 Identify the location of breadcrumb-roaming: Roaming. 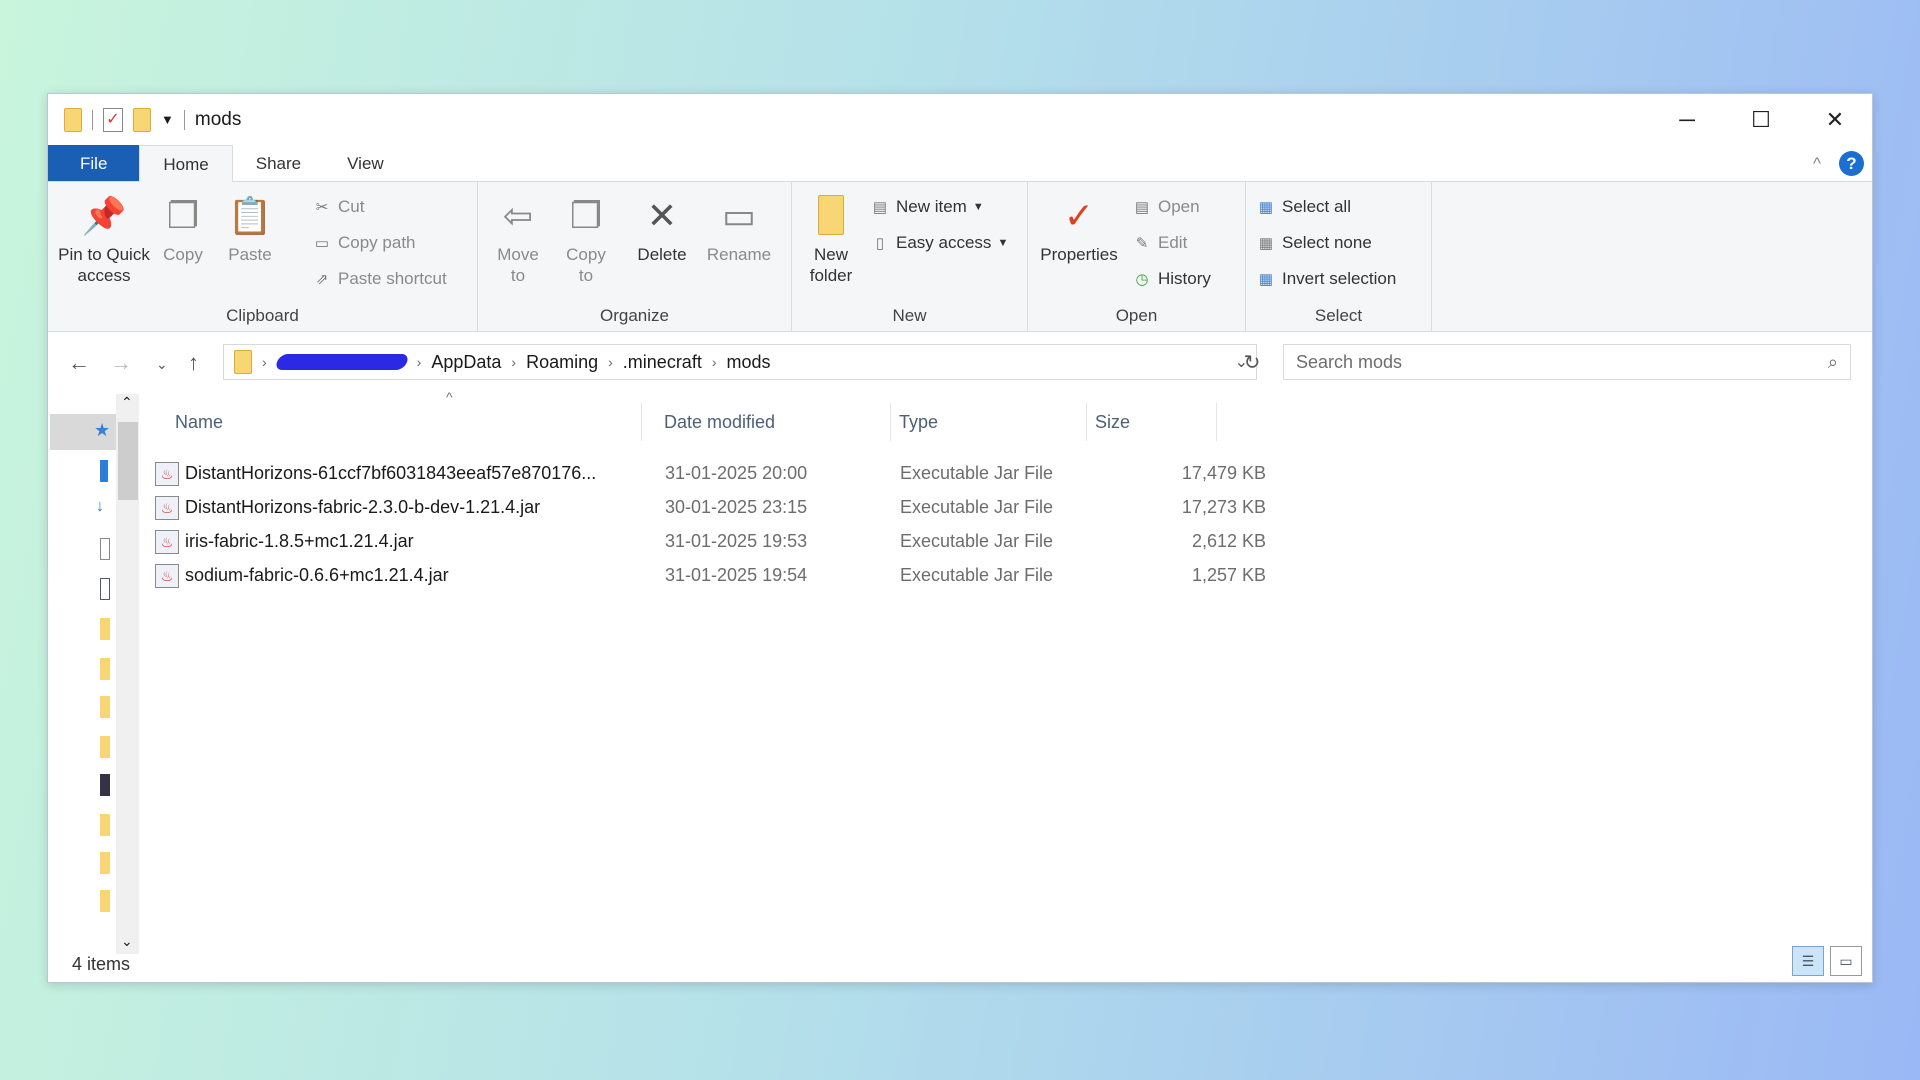
(562, 362).